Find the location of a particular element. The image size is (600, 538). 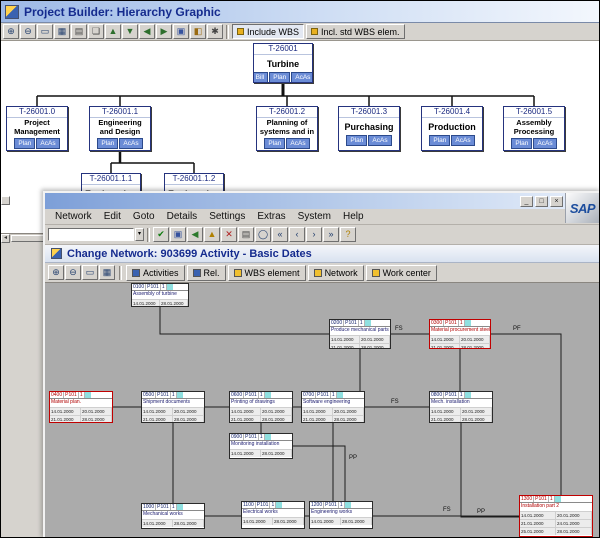

activity-dates-row: 21.01.2000 28.01.2000 is located at coordinates (261, 418).